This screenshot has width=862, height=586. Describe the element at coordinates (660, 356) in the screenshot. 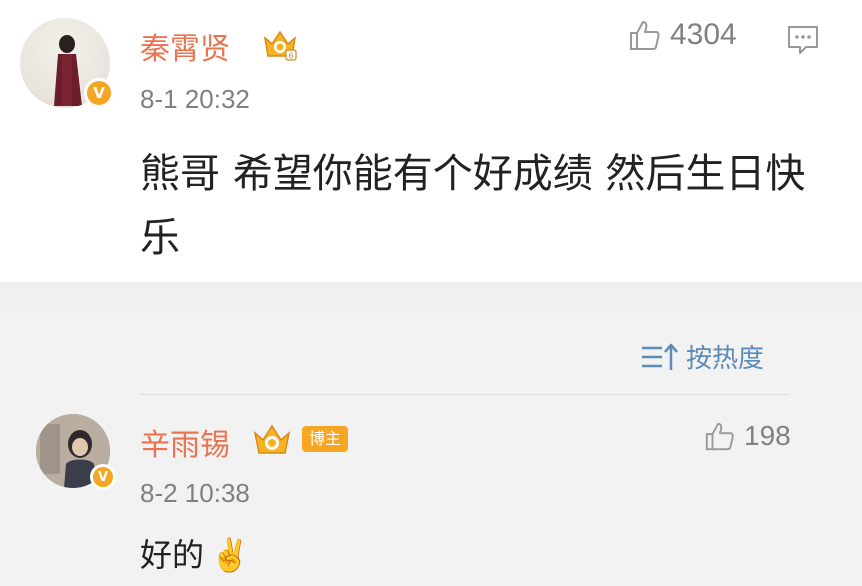

I see `sort-icon` at that location.